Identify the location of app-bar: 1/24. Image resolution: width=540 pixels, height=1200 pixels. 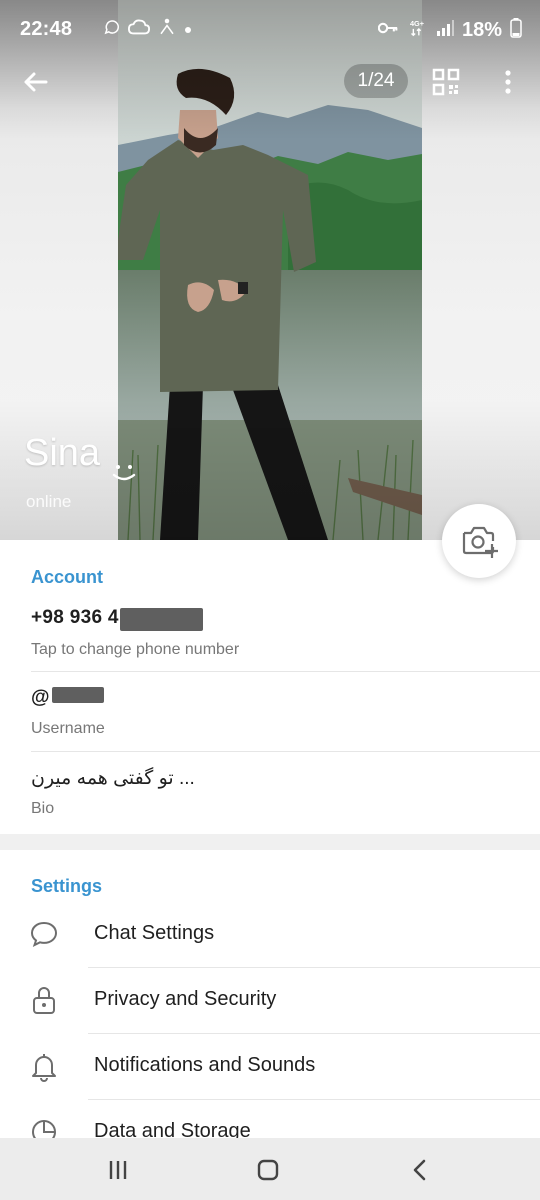
(270, 82).